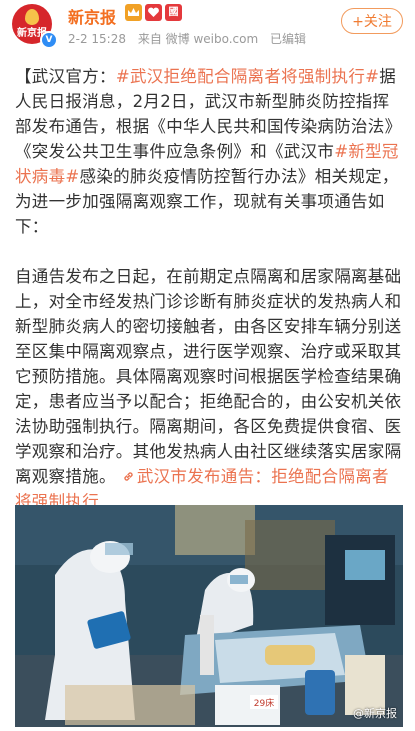  I want to click on post-meta: 2-2 15:28 来自 微博 weibo.com 已编辑, so click(191, 38).